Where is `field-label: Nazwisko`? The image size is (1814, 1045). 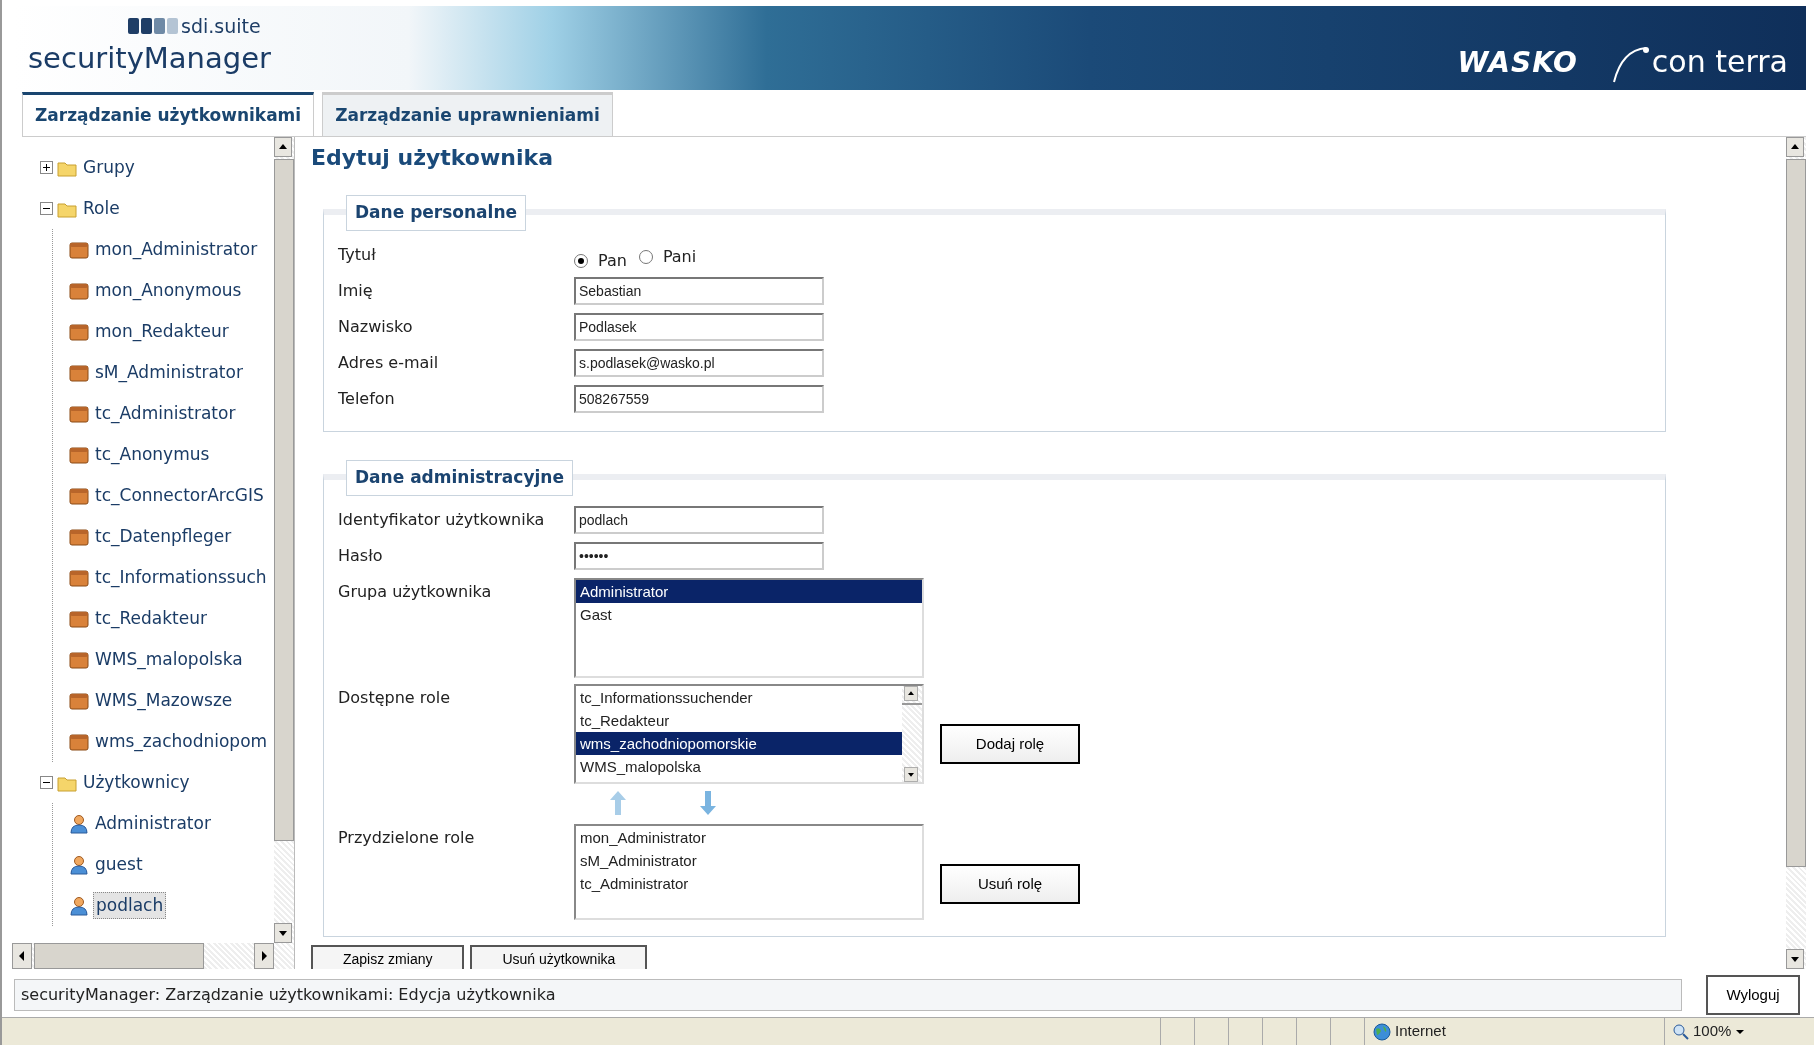 field-label: Nazwisko is located at coordinates (376, 327).